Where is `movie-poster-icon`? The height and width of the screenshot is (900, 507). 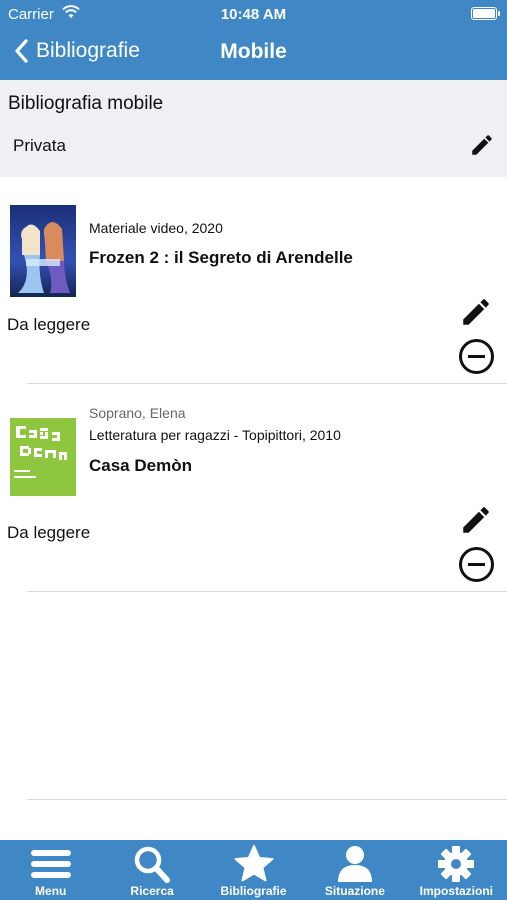 movie-poster-icon is located at coordinates (43, 251).